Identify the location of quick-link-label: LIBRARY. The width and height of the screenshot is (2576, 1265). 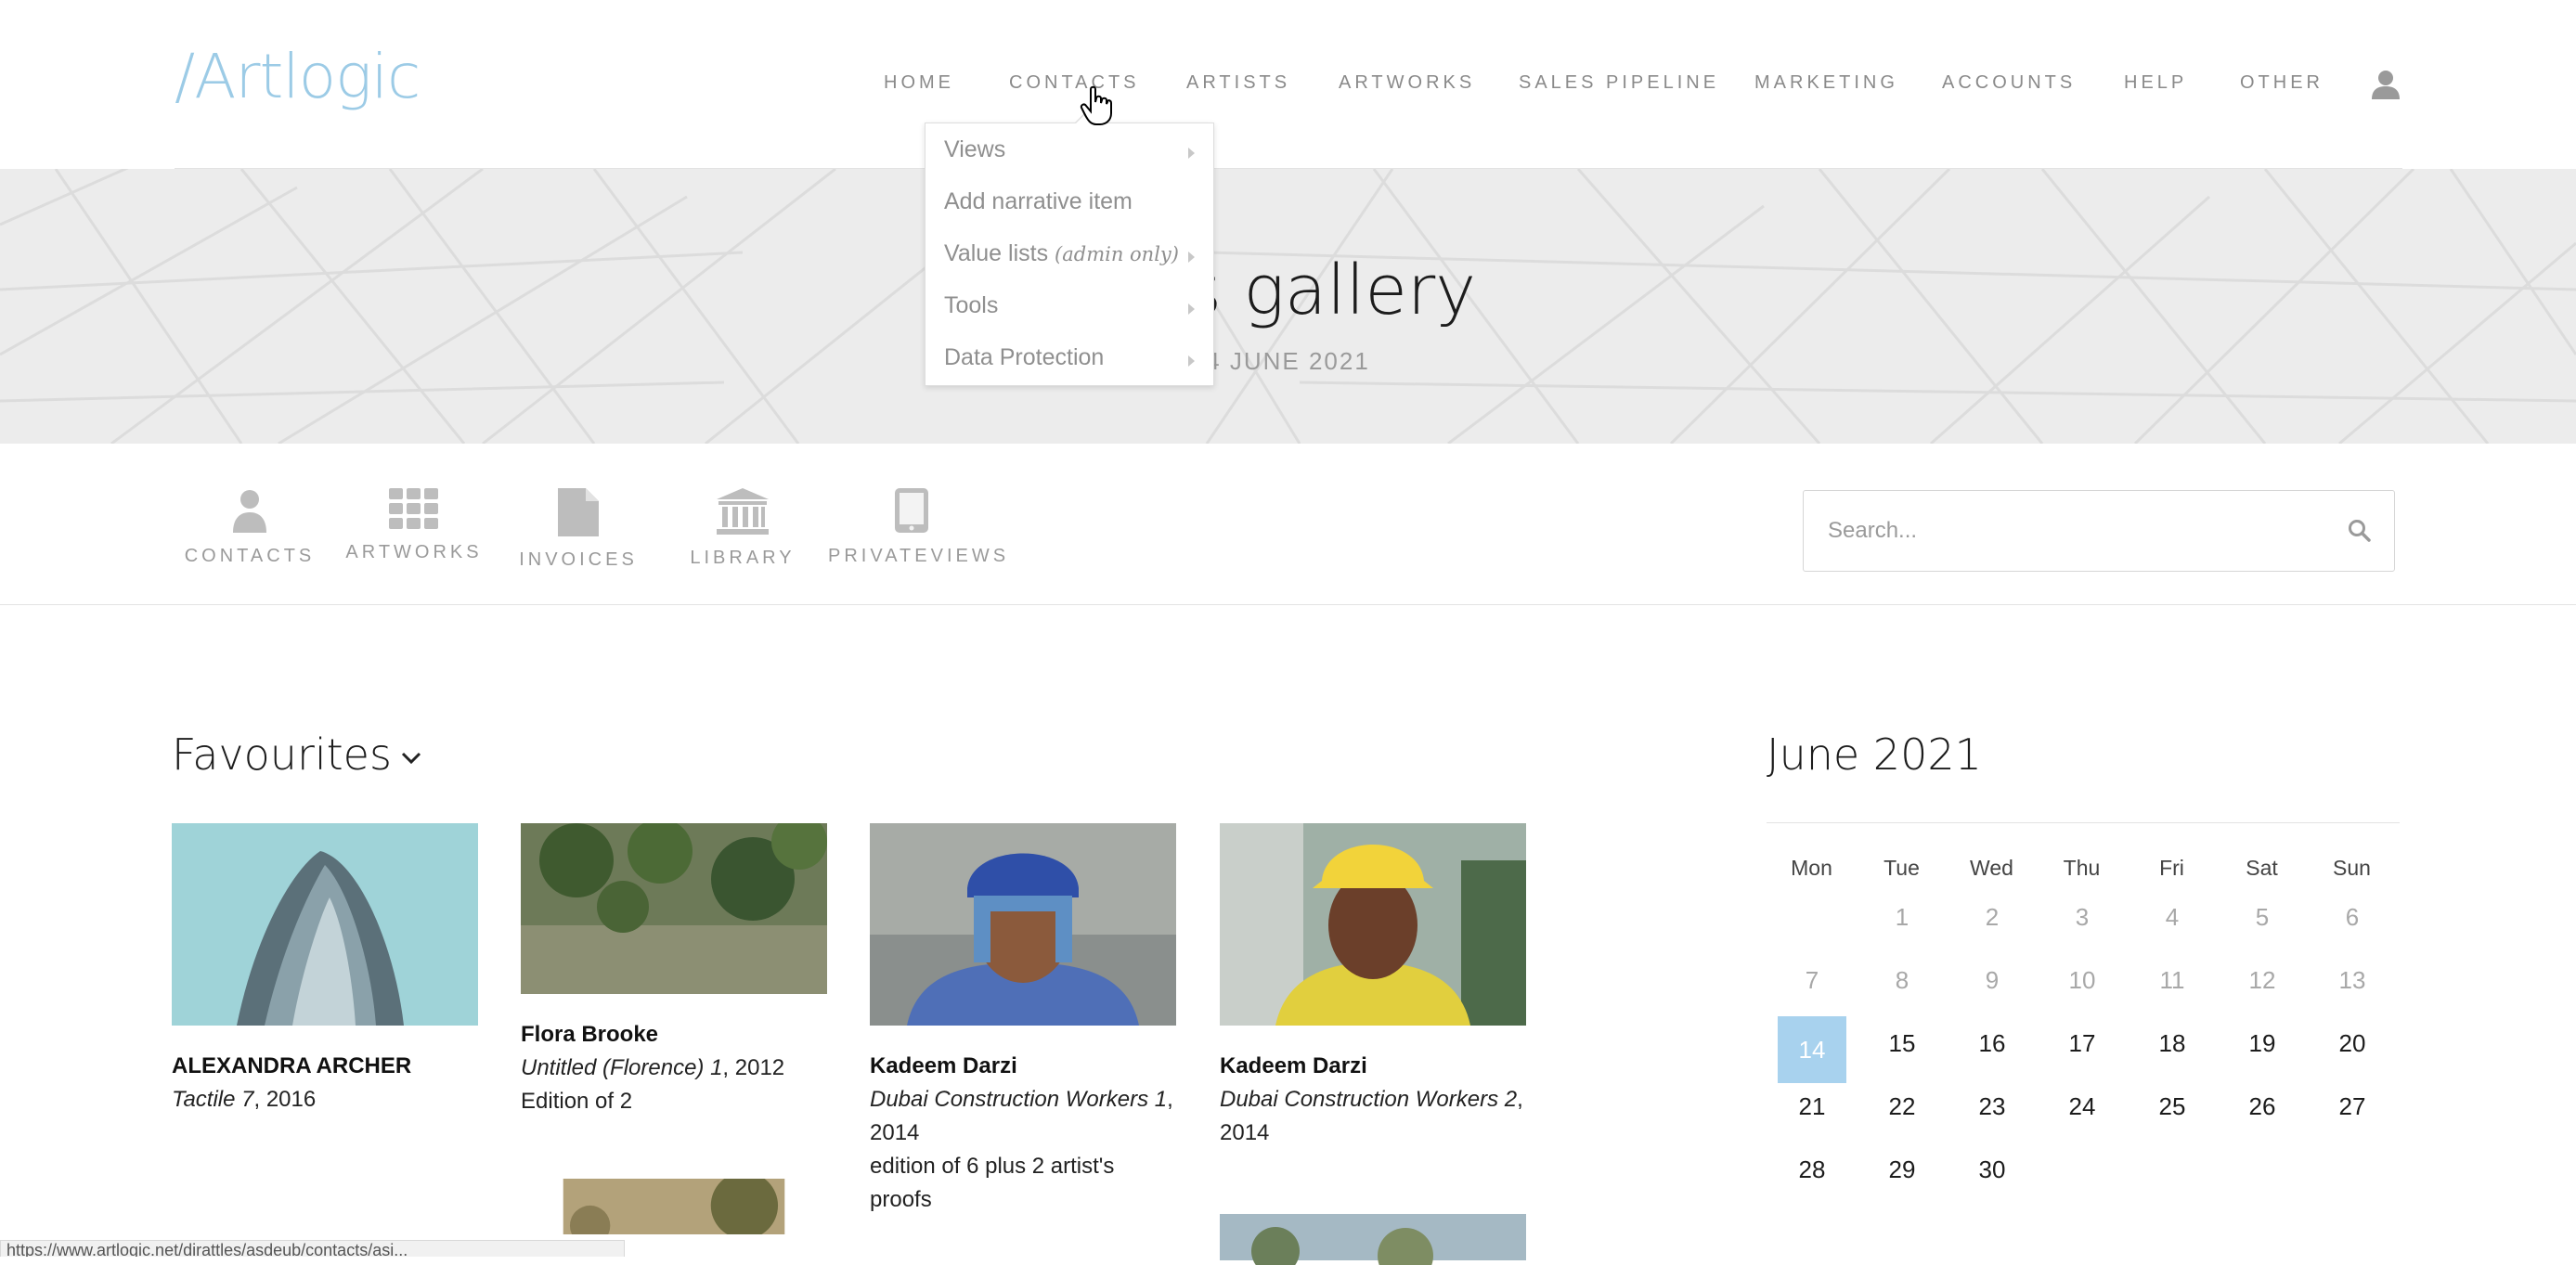
(743, 558).